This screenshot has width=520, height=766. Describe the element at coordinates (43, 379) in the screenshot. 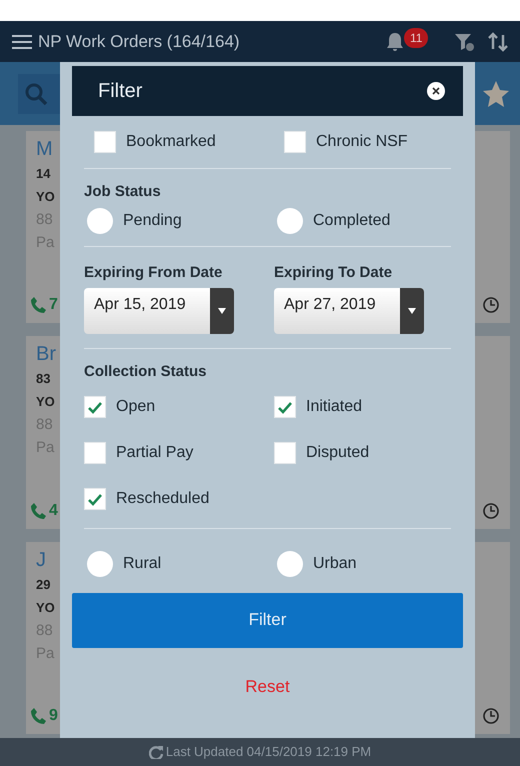

I see `card-text: 83` at that location.